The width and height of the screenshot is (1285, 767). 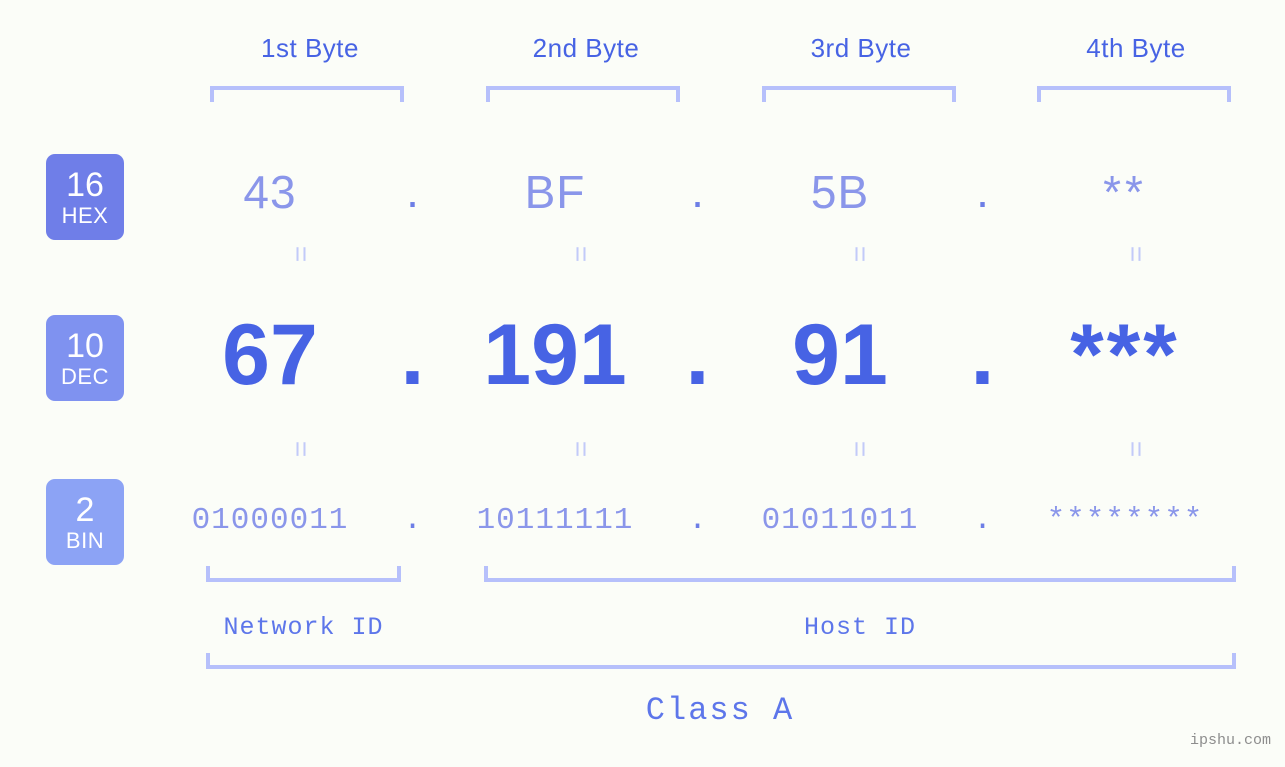 What do you see at coordinates (310, 48) in the screenshot?
I see `byte-header-1: 1st Byte` at bounding box center [310, 48].